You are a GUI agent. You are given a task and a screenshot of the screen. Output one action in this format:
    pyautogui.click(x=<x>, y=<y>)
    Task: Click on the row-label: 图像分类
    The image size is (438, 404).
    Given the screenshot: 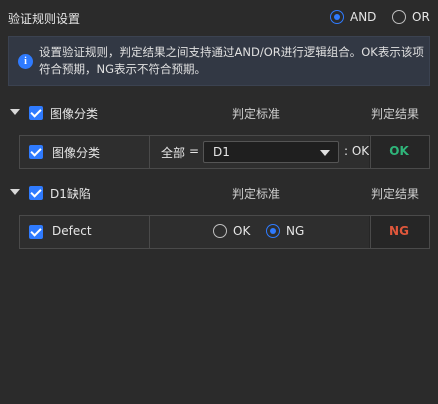 What is the action you would take?
    pyautogui.click(x=76, y=153)
    